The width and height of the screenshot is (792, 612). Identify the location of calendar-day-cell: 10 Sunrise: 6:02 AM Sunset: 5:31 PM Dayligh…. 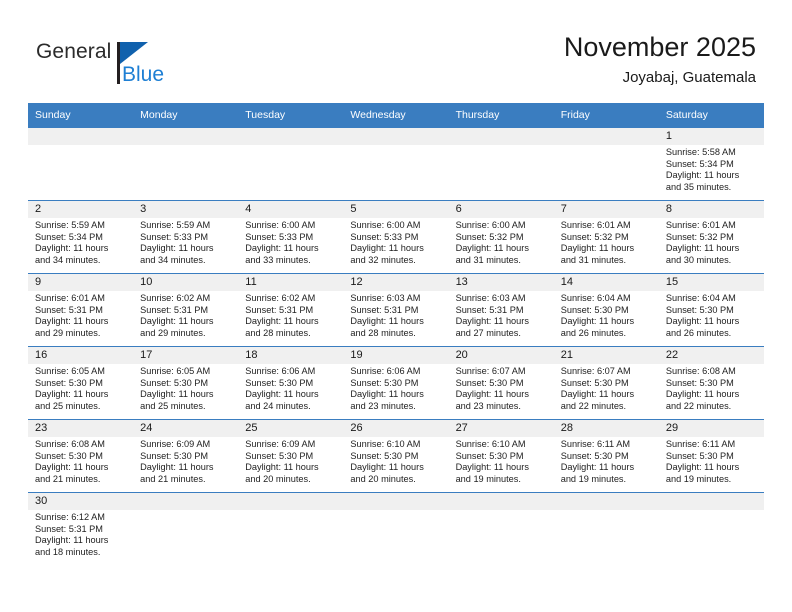
(186, 310).